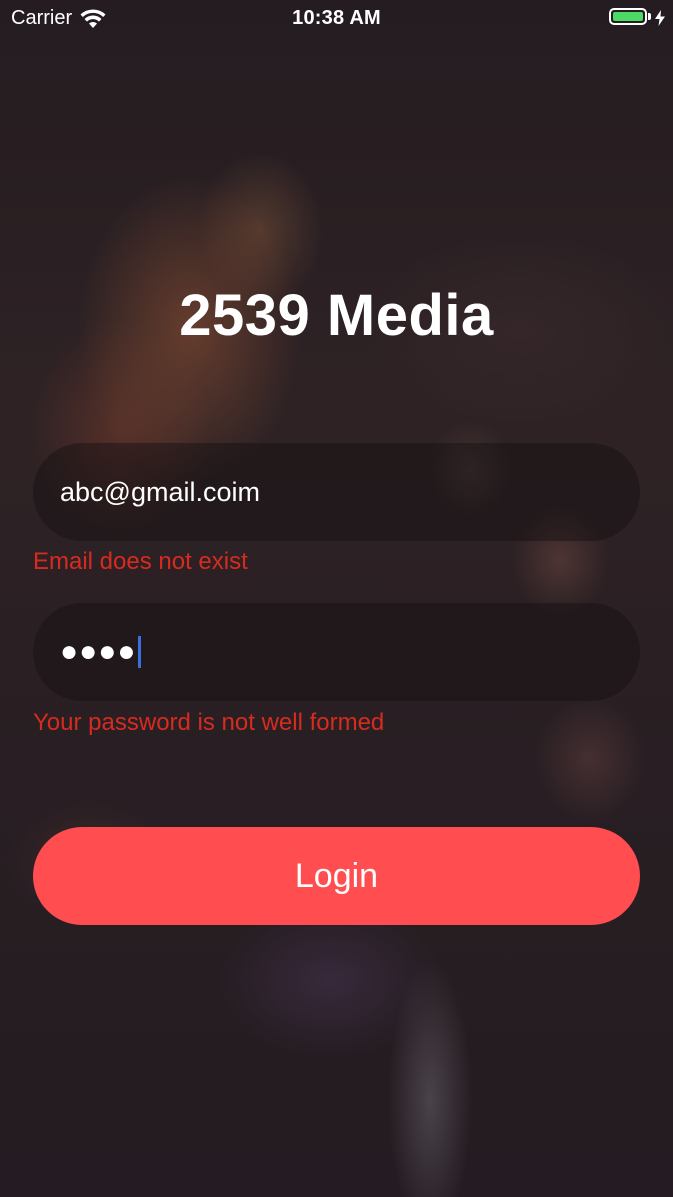  I want to click on email-field: abc@gmail.coim, so click(336, 492).